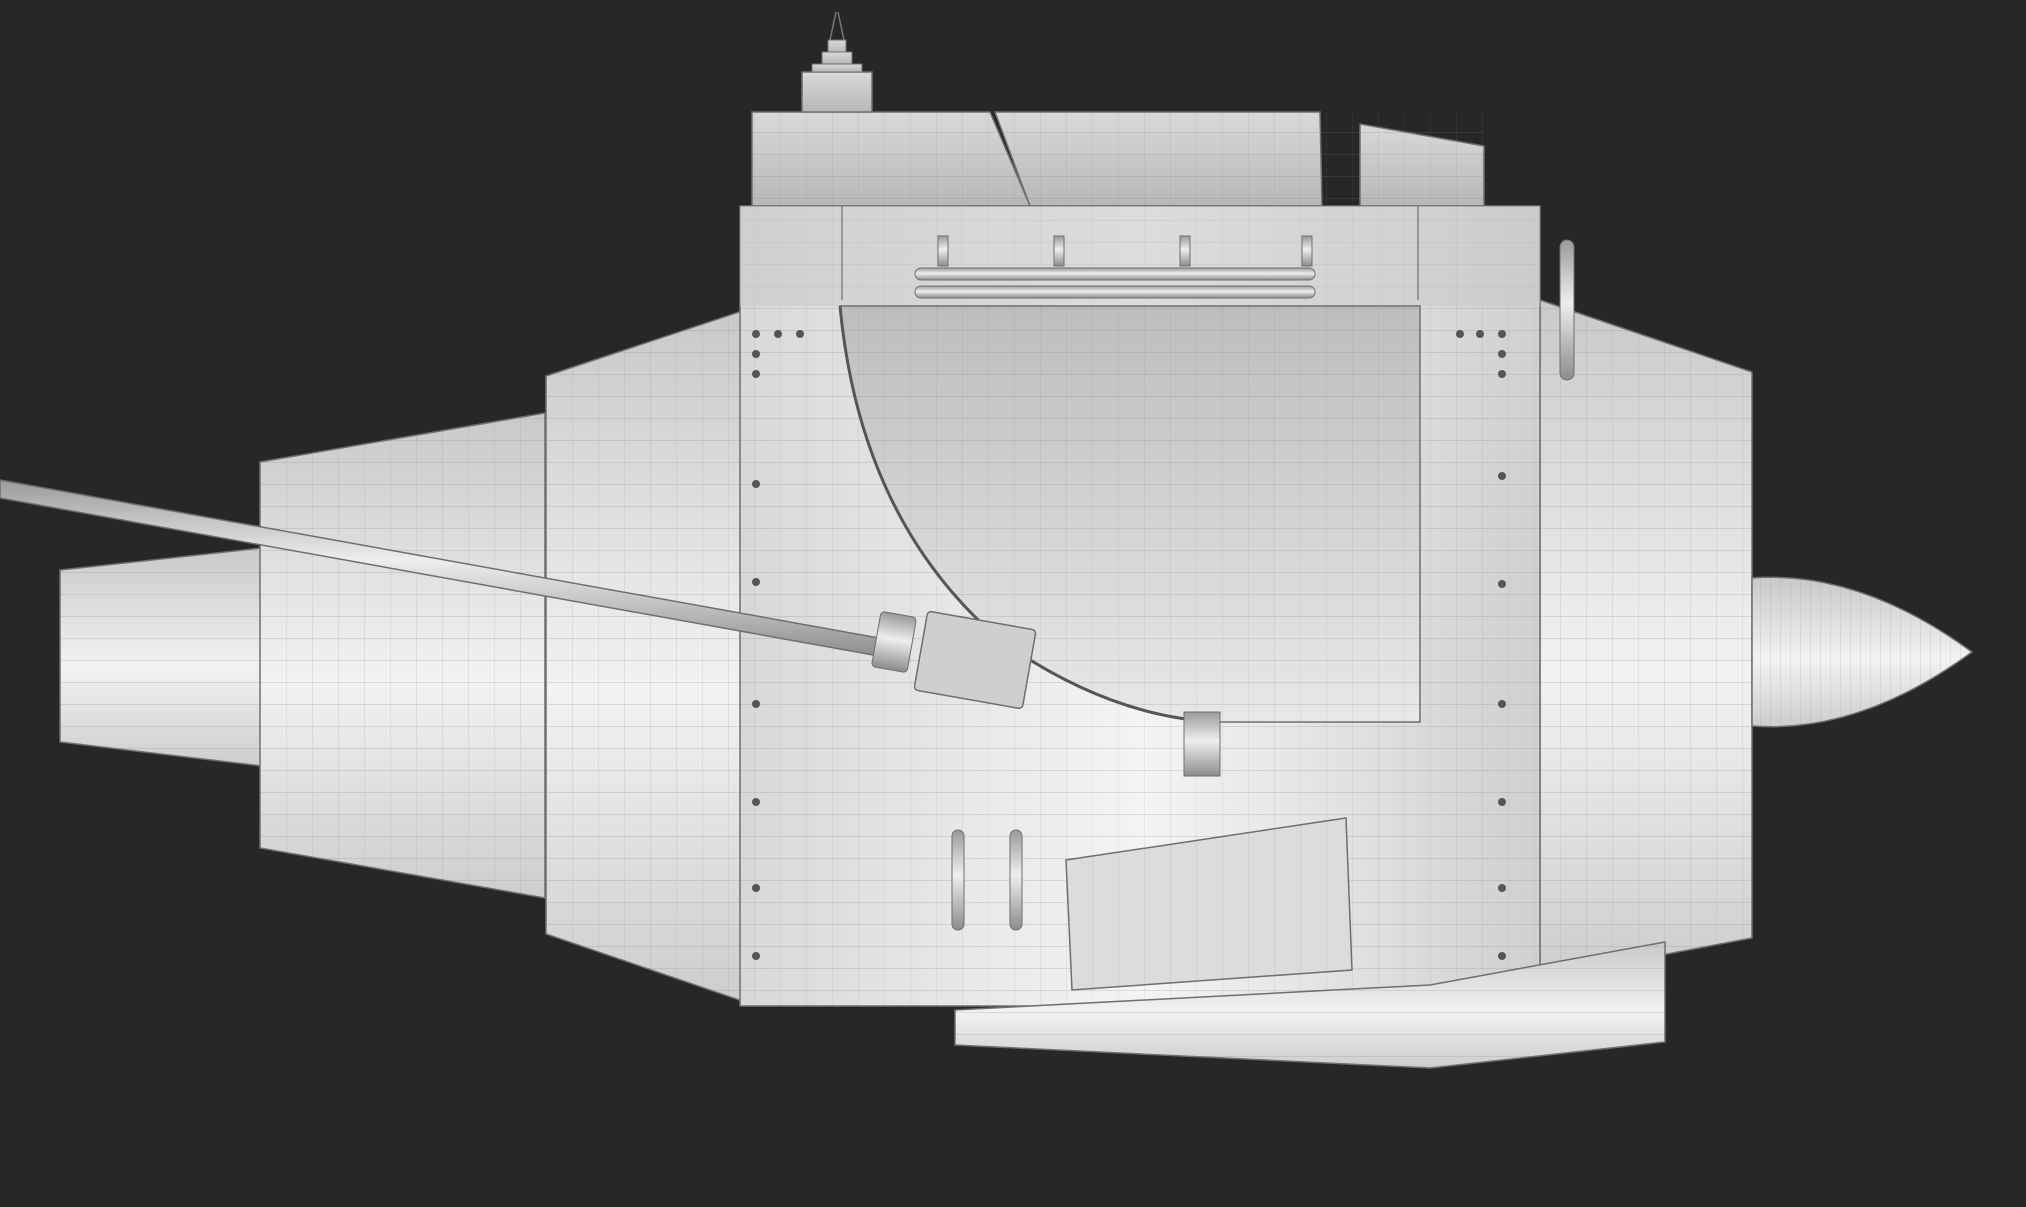 The width and height of the screenshot is (2026, 1207). Describe the element at coordinates (1862, 652) in the screenshot. I see `nose-spinner` at that location.